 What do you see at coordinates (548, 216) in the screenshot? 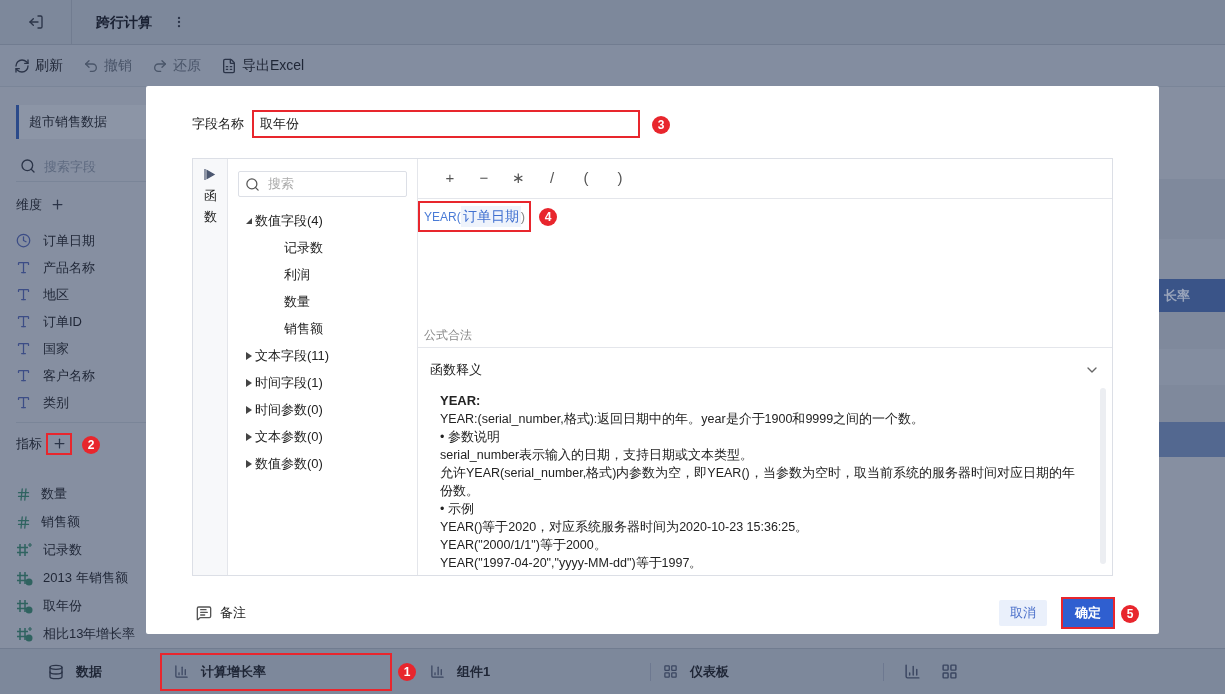
I see `step-number: 4` at bounding box center [548, 216].